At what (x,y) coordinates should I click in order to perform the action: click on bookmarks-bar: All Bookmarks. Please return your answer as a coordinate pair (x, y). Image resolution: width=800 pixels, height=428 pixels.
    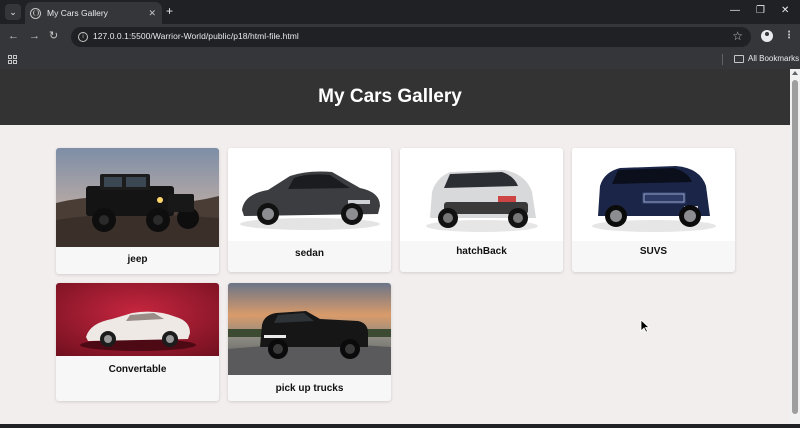
    Looking at the image, I should click on (400, 59).